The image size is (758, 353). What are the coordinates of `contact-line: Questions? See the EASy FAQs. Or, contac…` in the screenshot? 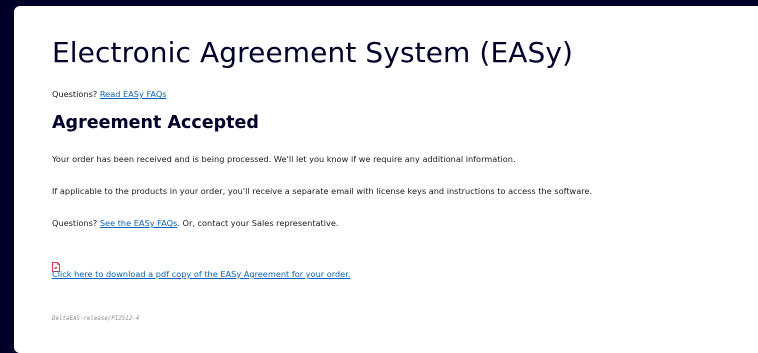 It's located at (195, 223).